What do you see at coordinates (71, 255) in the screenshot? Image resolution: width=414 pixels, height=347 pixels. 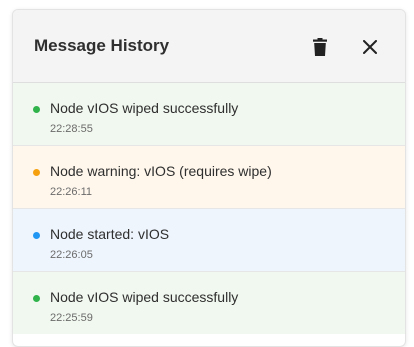 I see `message-time: 22:26:05` at bounding box center [71, 255].